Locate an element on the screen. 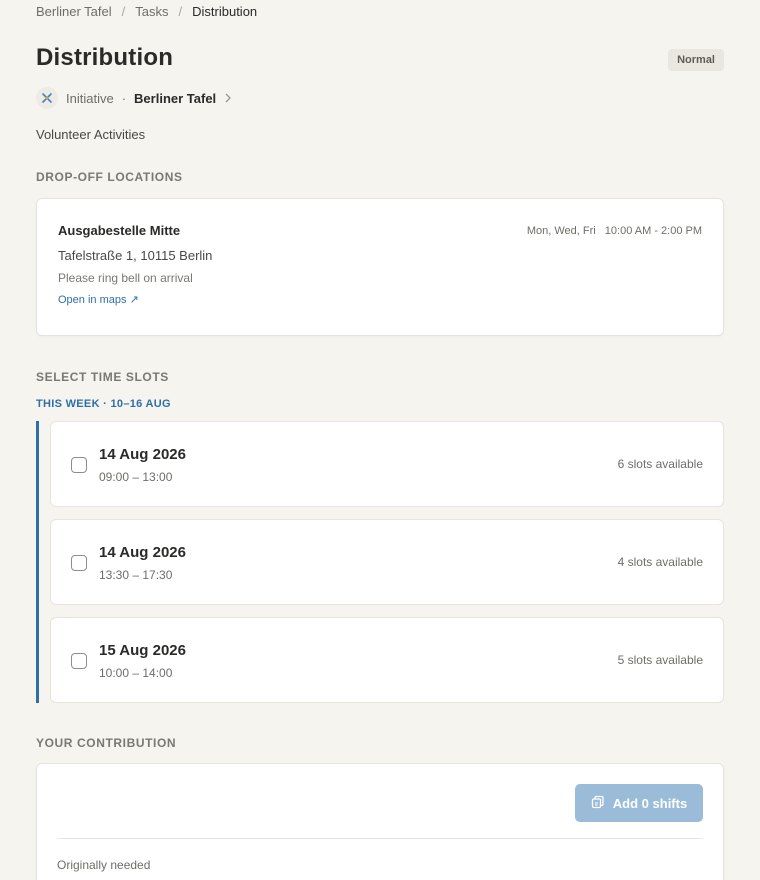  timeslot-date: 15 Aug 2026 is located at coordinates (142, 650).